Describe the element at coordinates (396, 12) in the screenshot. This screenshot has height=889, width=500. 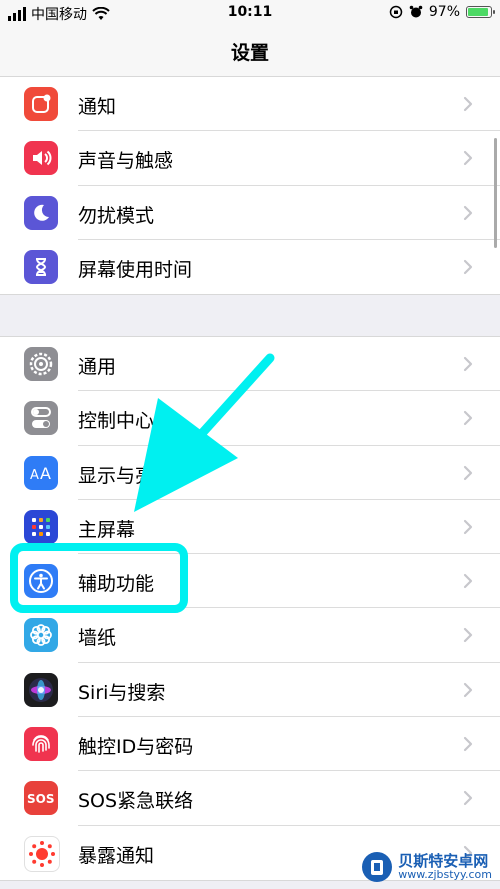
I see `orientation-lock-icon` at that location.